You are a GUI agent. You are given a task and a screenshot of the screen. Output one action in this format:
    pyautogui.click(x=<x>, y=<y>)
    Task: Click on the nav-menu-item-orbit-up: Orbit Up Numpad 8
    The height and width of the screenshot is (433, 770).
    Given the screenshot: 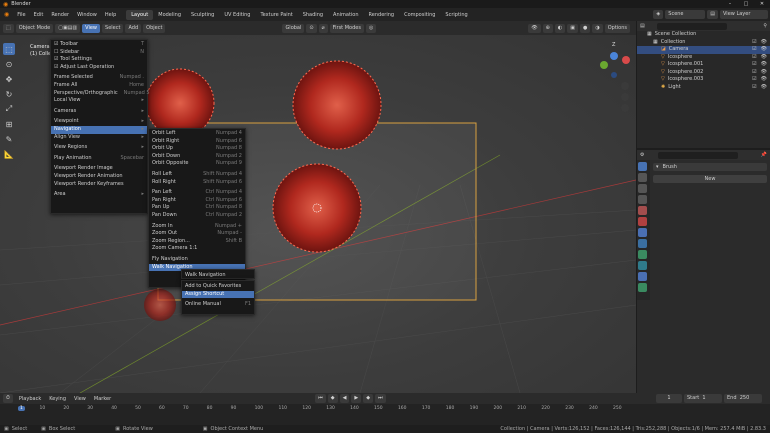 What is the action you would take?
    pyautogui.click(x=197, y=149)
    